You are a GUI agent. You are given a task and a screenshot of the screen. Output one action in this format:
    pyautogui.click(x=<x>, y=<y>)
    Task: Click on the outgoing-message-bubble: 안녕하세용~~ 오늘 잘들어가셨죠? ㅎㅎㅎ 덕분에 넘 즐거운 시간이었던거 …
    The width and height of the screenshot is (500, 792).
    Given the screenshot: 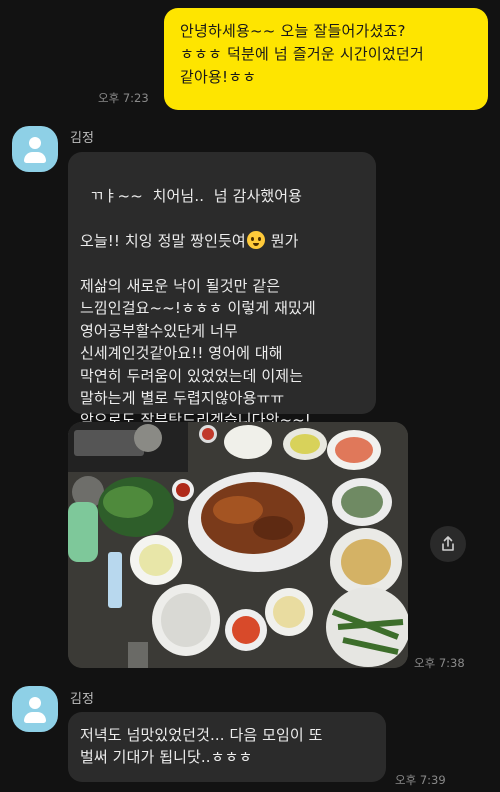 What is the action you would take?
    pyautogui.click(x=326, y=59)
    